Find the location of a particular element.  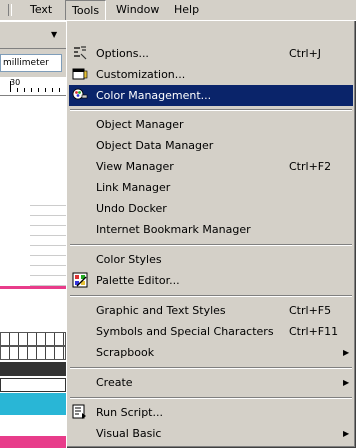

options-icon is located at coordinates (80, 53).